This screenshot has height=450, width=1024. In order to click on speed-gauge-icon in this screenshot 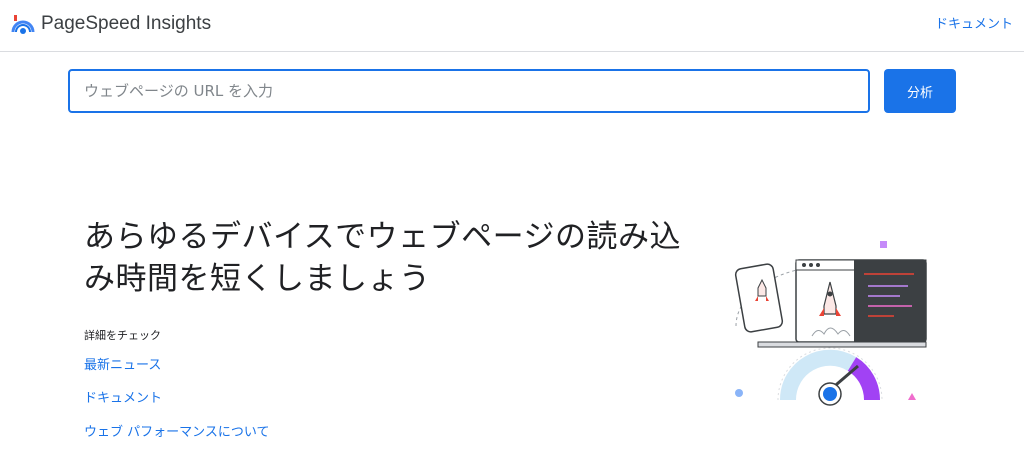, I will do `click(830, 376)`.